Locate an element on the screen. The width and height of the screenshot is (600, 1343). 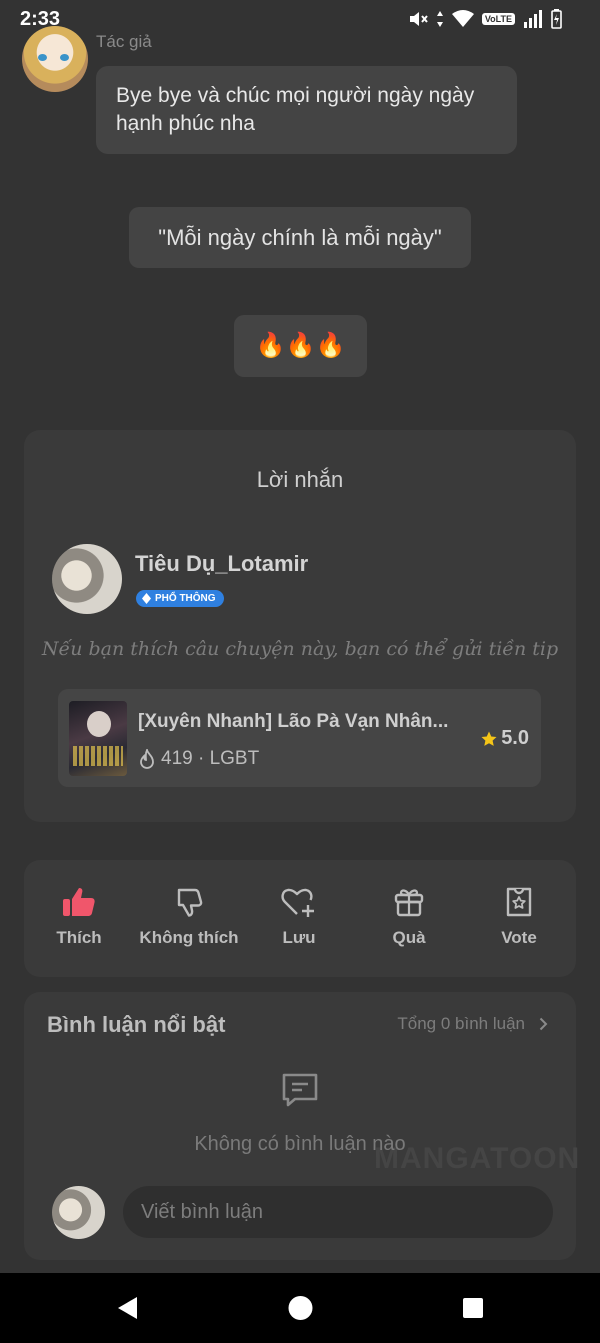
gift-icon is located at coordinates (409, 903).